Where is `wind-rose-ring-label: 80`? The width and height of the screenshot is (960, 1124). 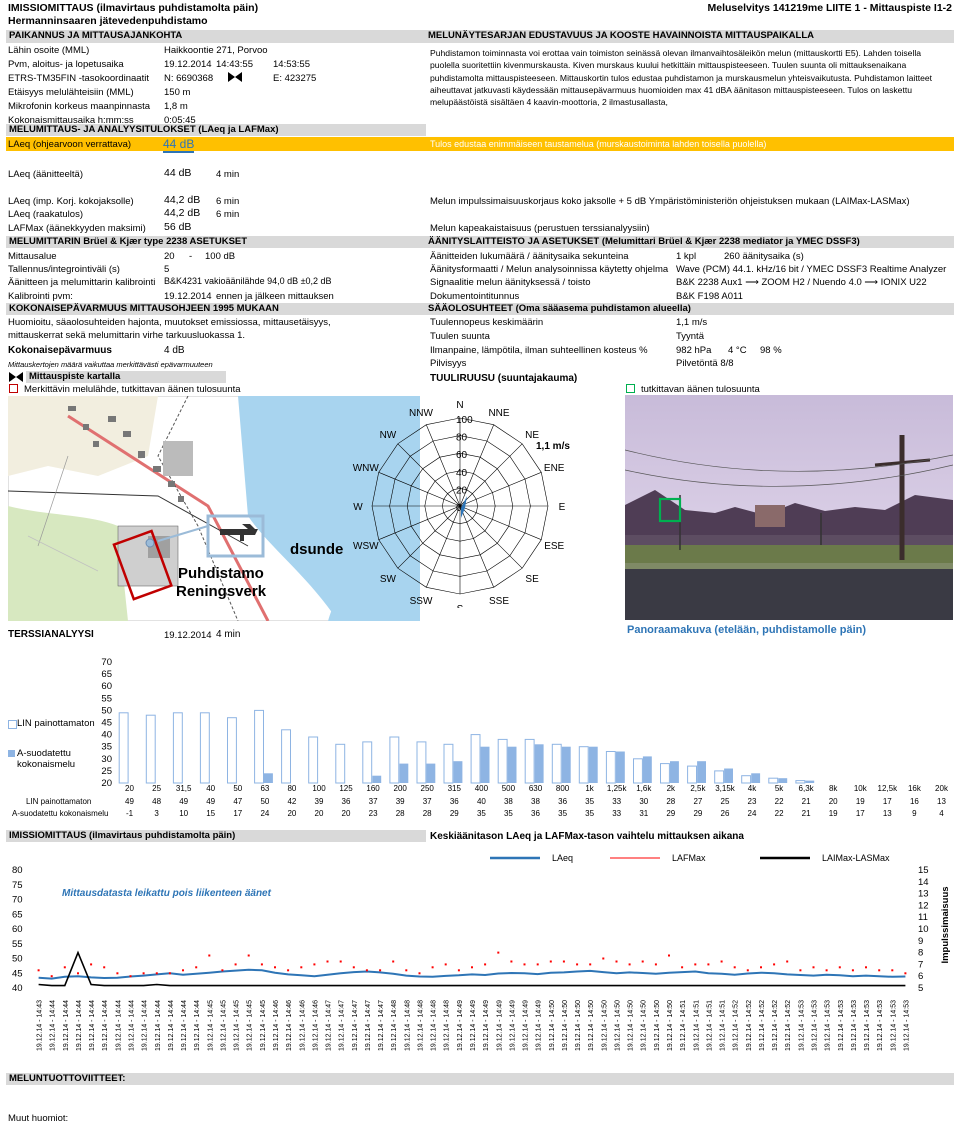 wind-rose-ring-label: 80 is located at coordinates (462, 438).